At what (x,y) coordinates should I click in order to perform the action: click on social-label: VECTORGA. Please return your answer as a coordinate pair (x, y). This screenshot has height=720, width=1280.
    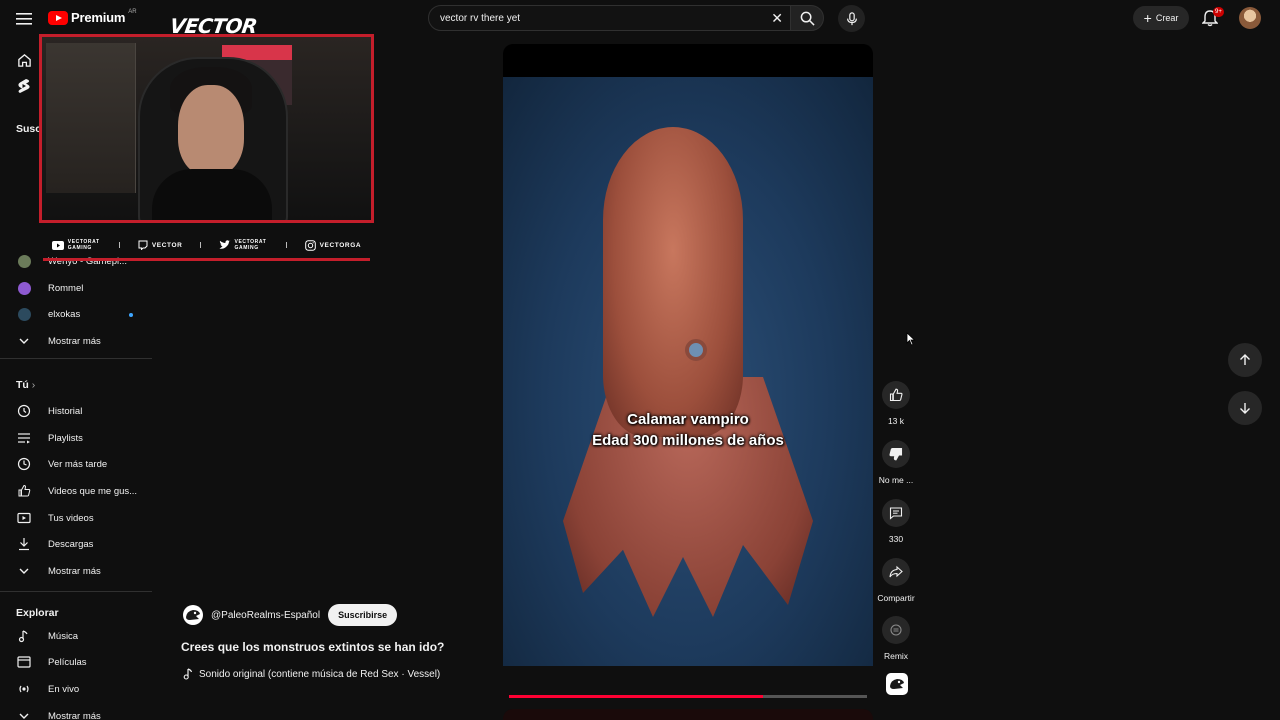
    Looking at the image, I should click on (340, 245).